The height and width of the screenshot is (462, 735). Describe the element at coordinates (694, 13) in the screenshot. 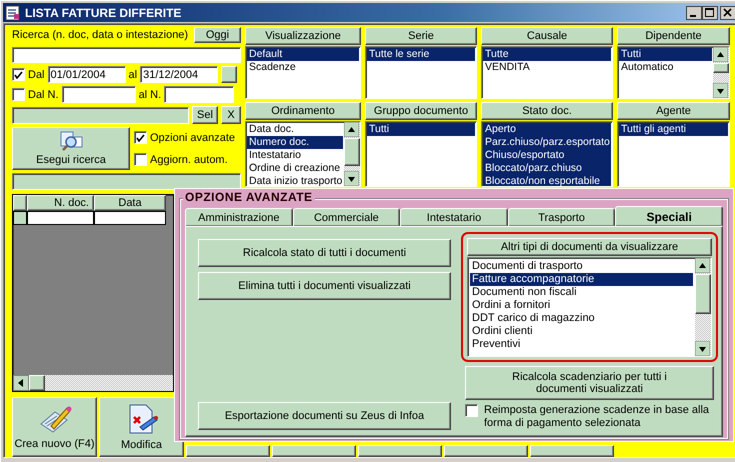

I see `minimize-icon` at that location.